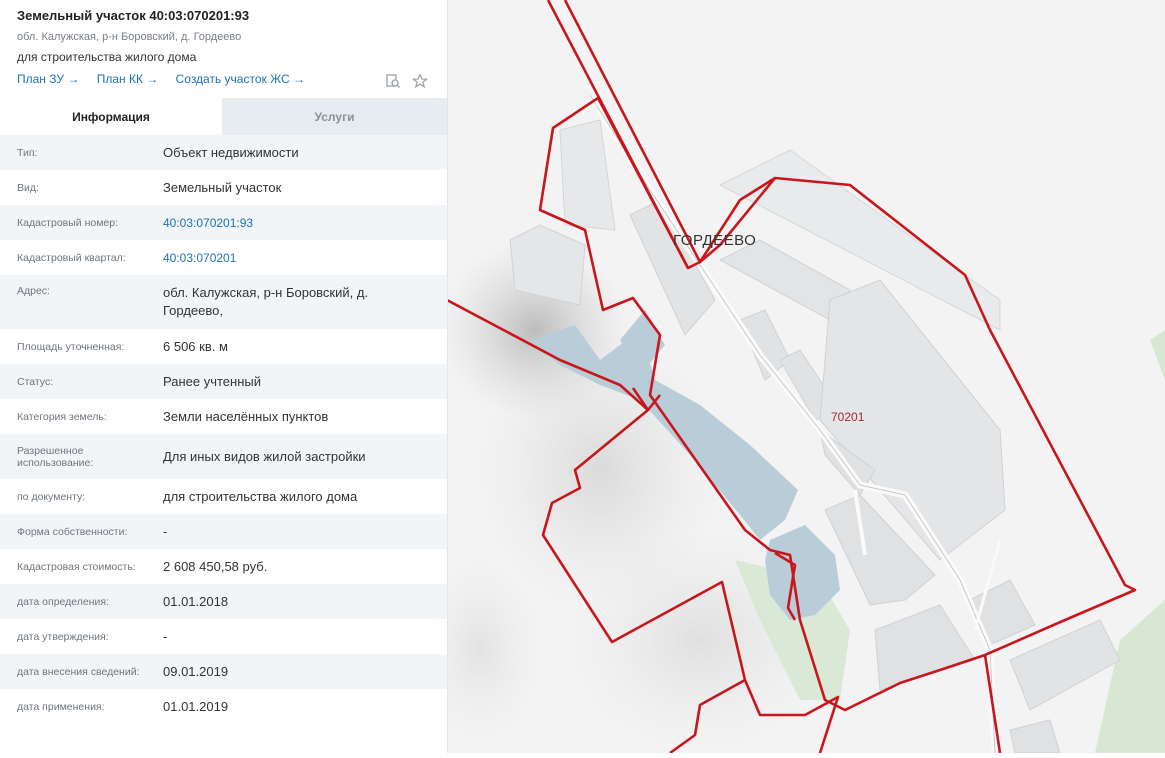 The image size is (1165, 758). Describe the element at coordinates (71, 346) in the screenshot. I see `row-label: Площадь уточненная:` at that location.